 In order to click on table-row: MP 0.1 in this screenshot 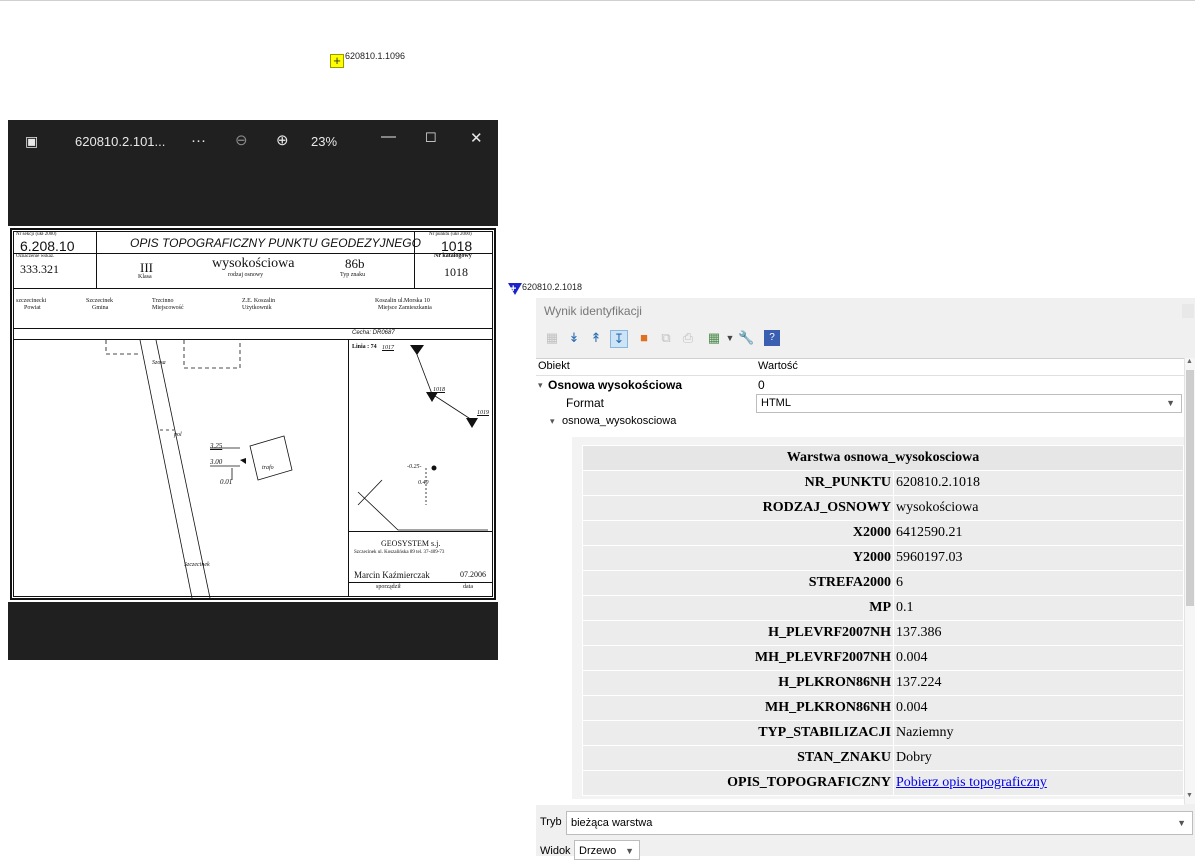, I will do `click(883, 608)`.